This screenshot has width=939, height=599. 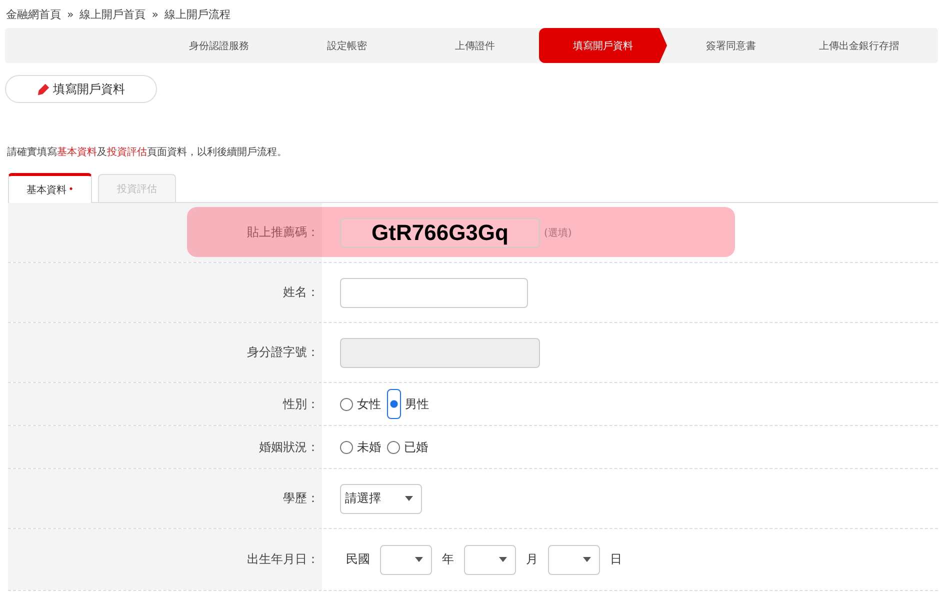 What do you see at coordinates (81, 89) in the screenshot?
I see `section-button: 填寫開戶資料` at bounding box center [81, 89].